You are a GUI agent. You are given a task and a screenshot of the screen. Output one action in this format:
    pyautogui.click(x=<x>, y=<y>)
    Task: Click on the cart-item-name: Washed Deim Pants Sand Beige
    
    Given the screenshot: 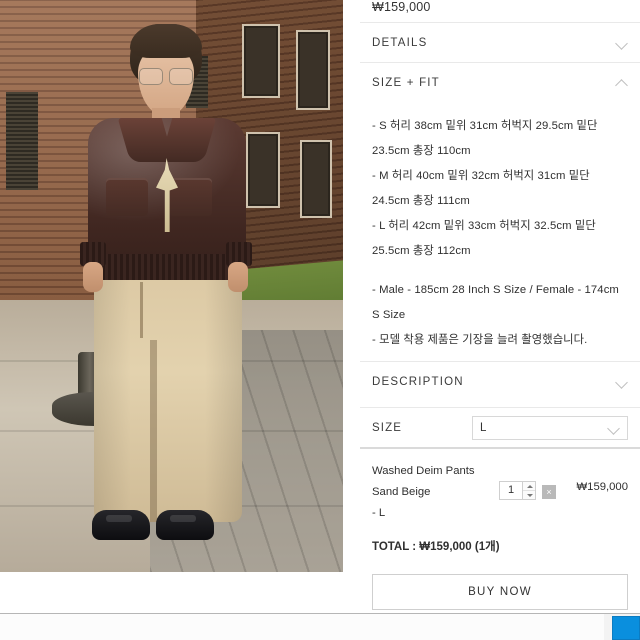 What is the action you would take?
    pyautogui.click(x=423, y=481)
    